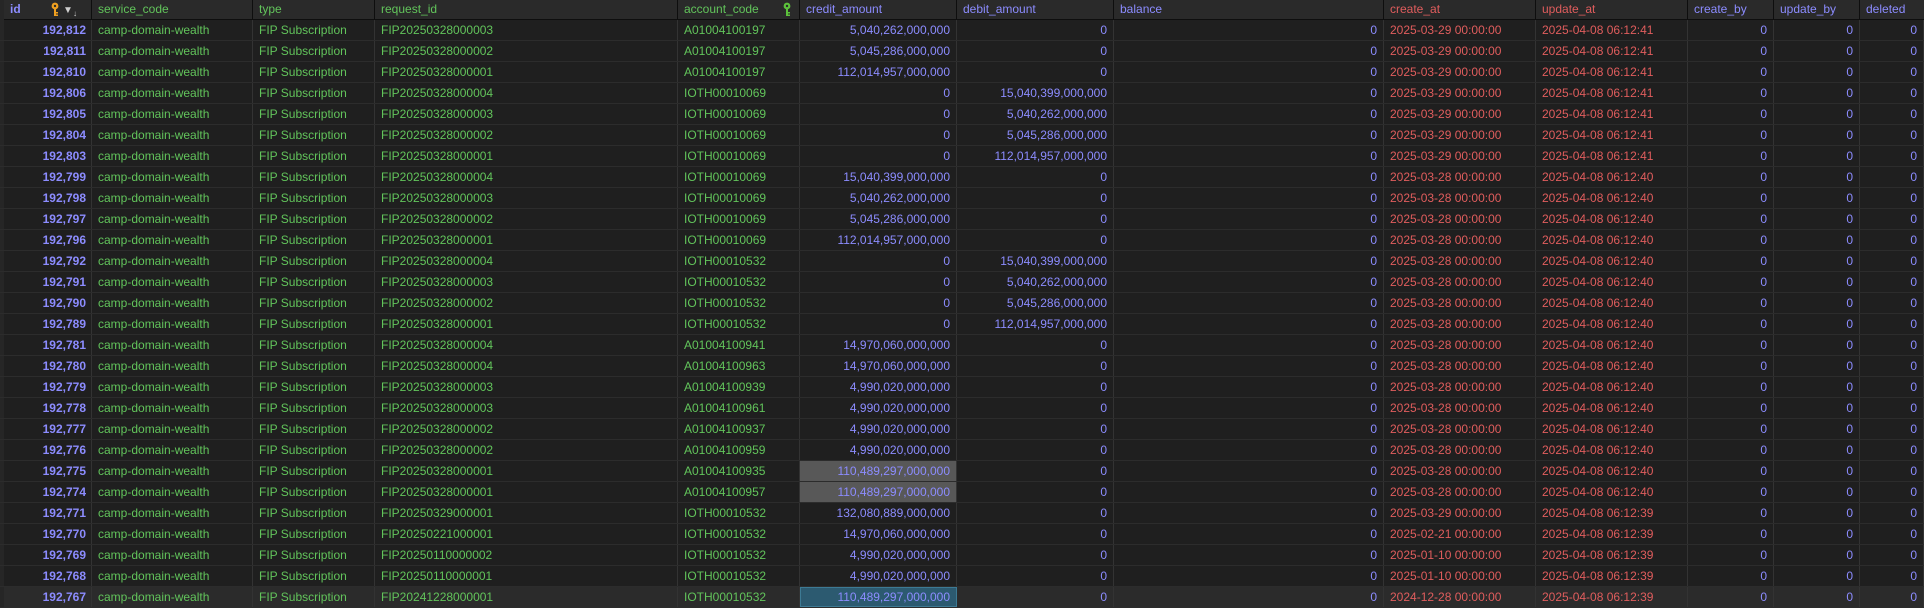  What do you see at coordinates (1460, 597) in the screenshot?
I see `cell-create-at: 2024-12-28 00:00:00` at bounding box center [1460, 597].